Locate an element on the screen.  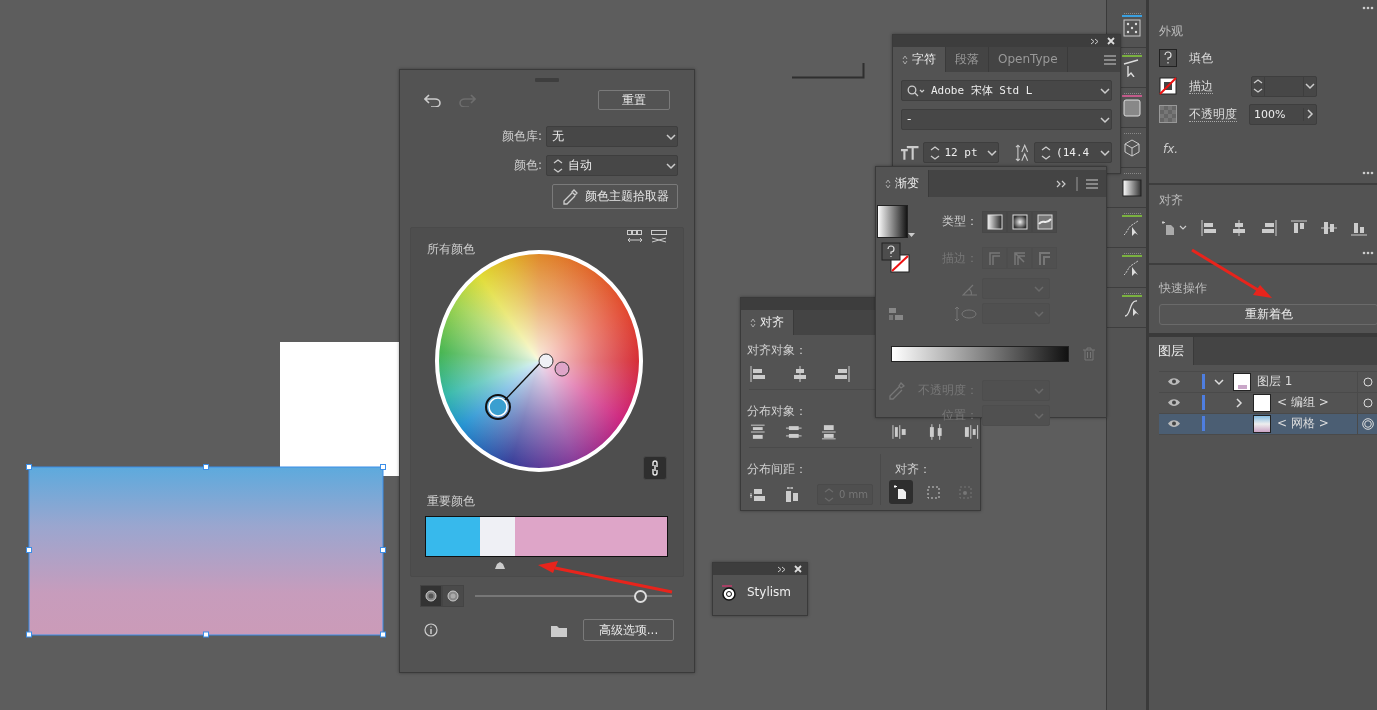
freeform-gradient-button is located at coordinates (1044, 221).